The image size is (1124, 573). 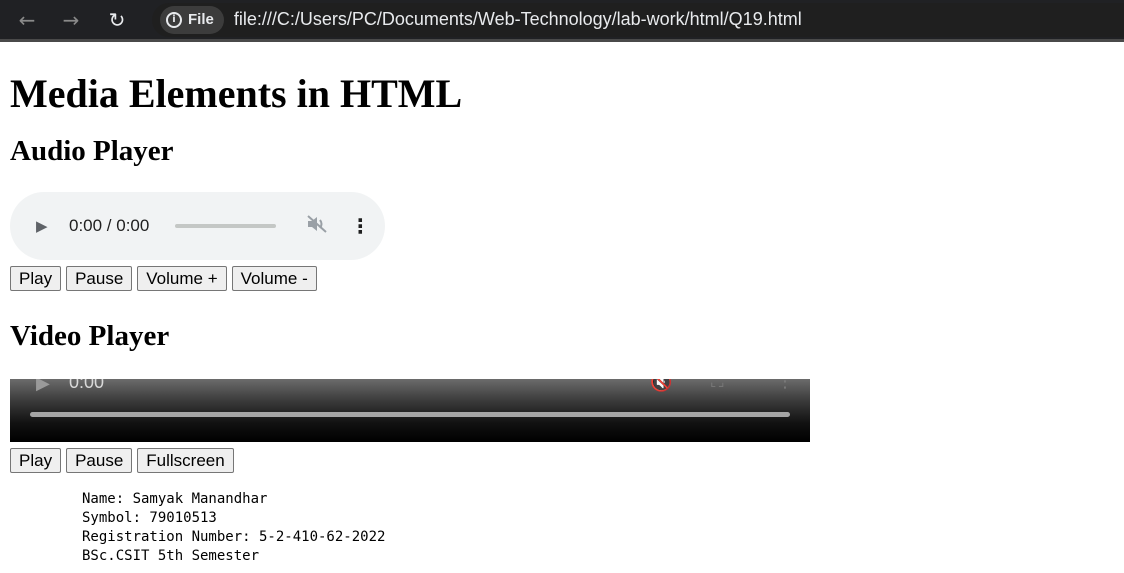 What do you see at coordinates (226, 226) in the screenshot?
I see `audio-progress-bar` at bounding box center [226, 226].